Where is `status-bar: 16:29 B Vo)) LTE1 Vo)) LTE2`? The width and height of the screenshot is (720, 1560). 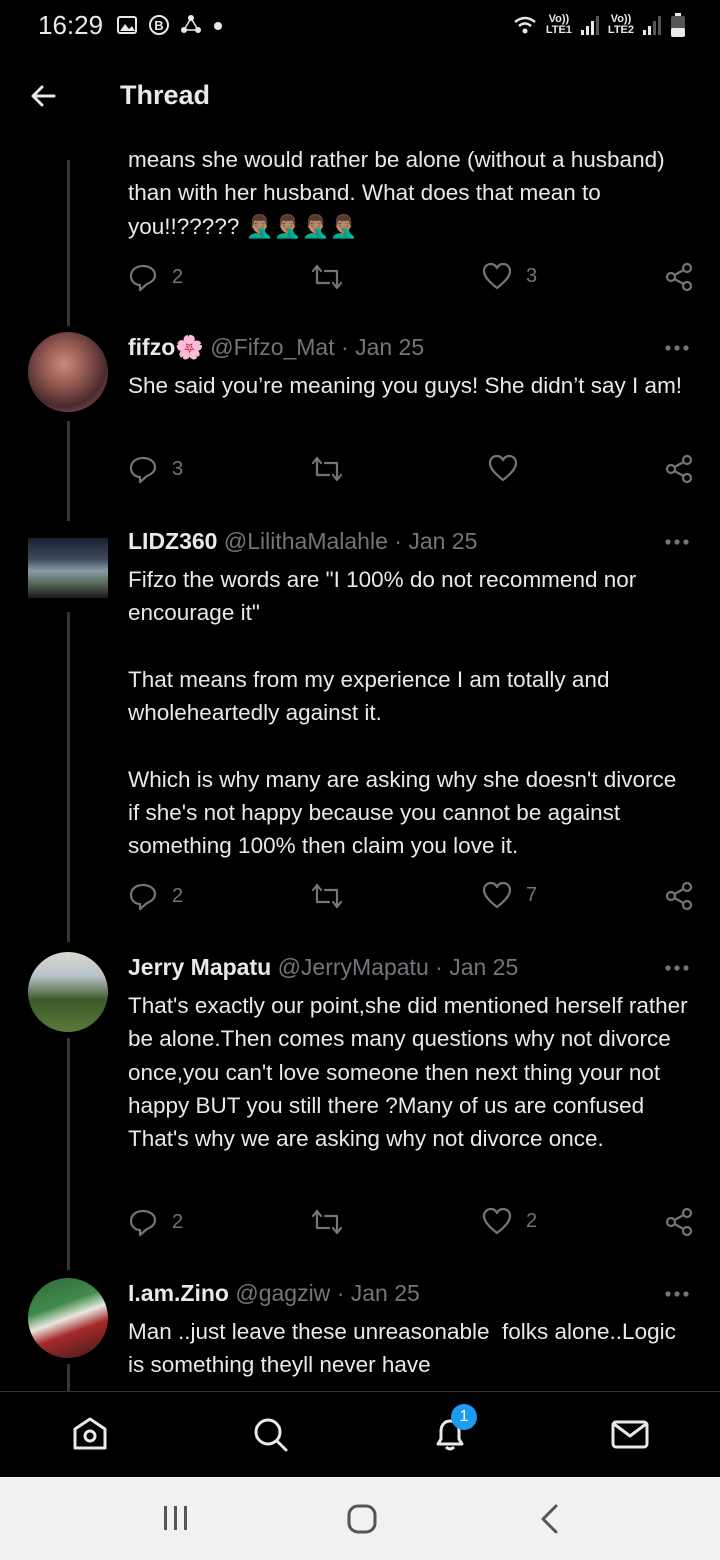 status-bar: 16:29 B Vo)) LTE1 Vo)) LTE2 is located at coordinates (360, 27).